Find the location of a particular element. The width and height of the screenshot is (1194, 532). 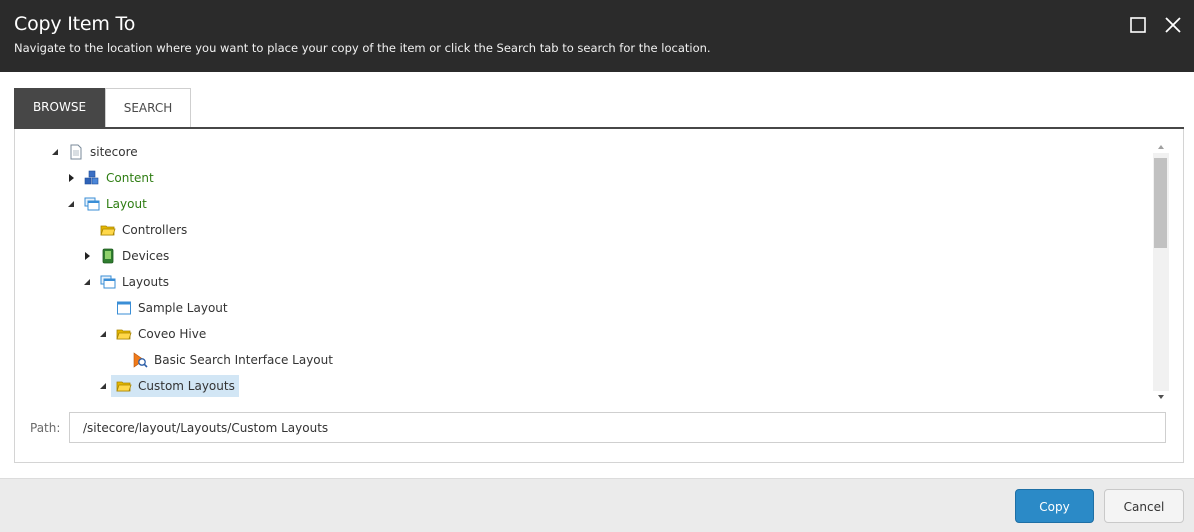

close-icon is located at coordinates (1173, 25).